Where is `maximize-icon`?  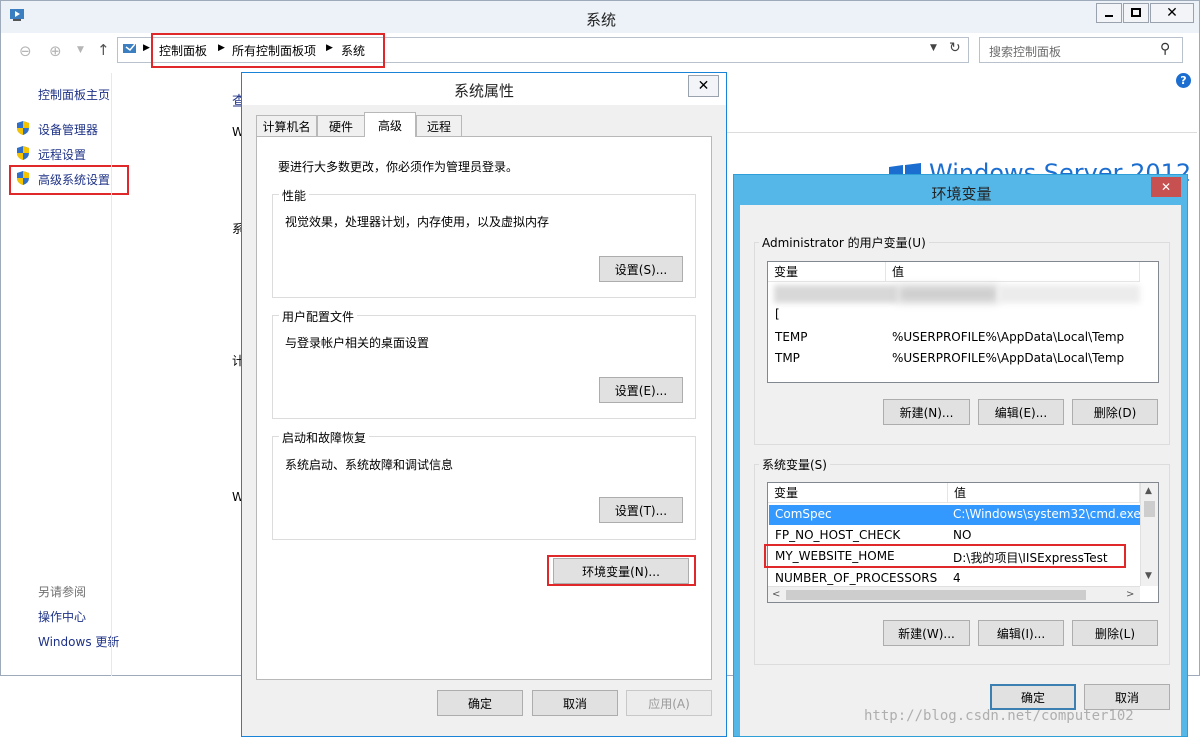 maximize-icon is located at coordinates (1136, 12).